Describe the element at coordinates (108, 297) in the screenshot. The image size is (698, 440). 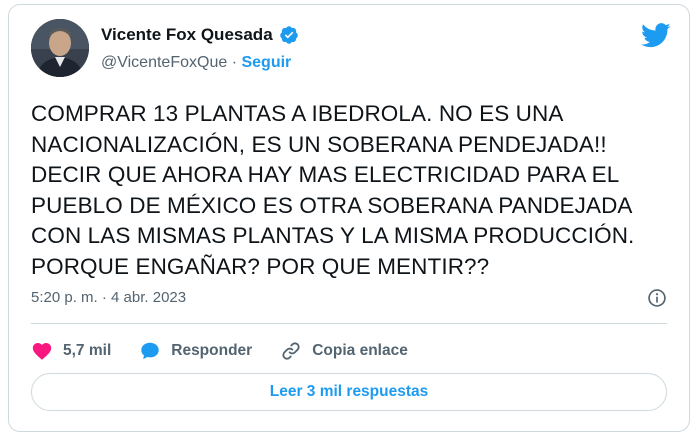
I see `tweet-timestamp: 5:20 p. m. · 4 abr. 2023` at that location.